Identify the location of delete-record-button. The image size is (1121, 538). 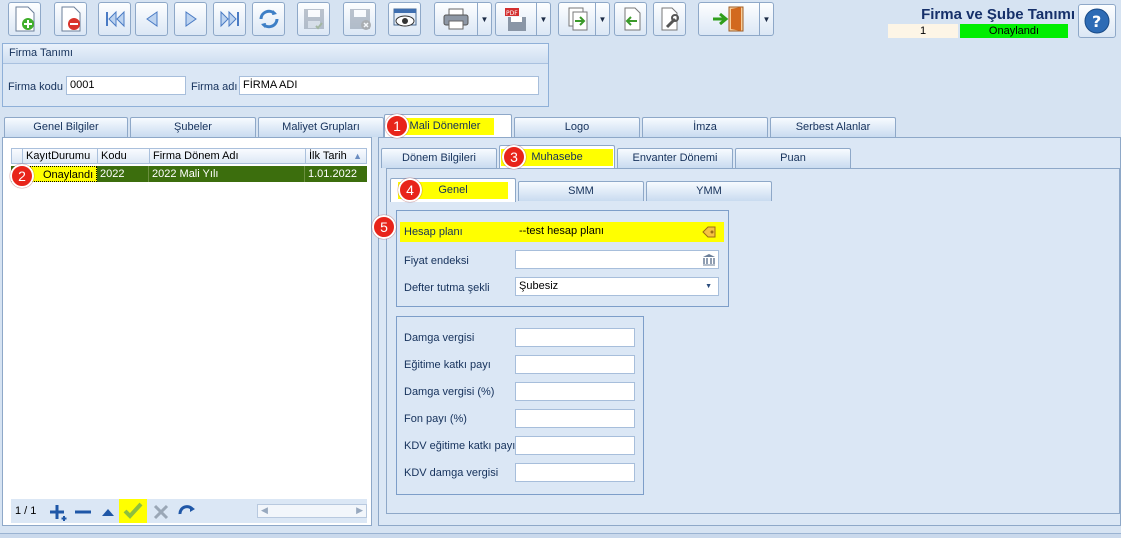
(70, 19).